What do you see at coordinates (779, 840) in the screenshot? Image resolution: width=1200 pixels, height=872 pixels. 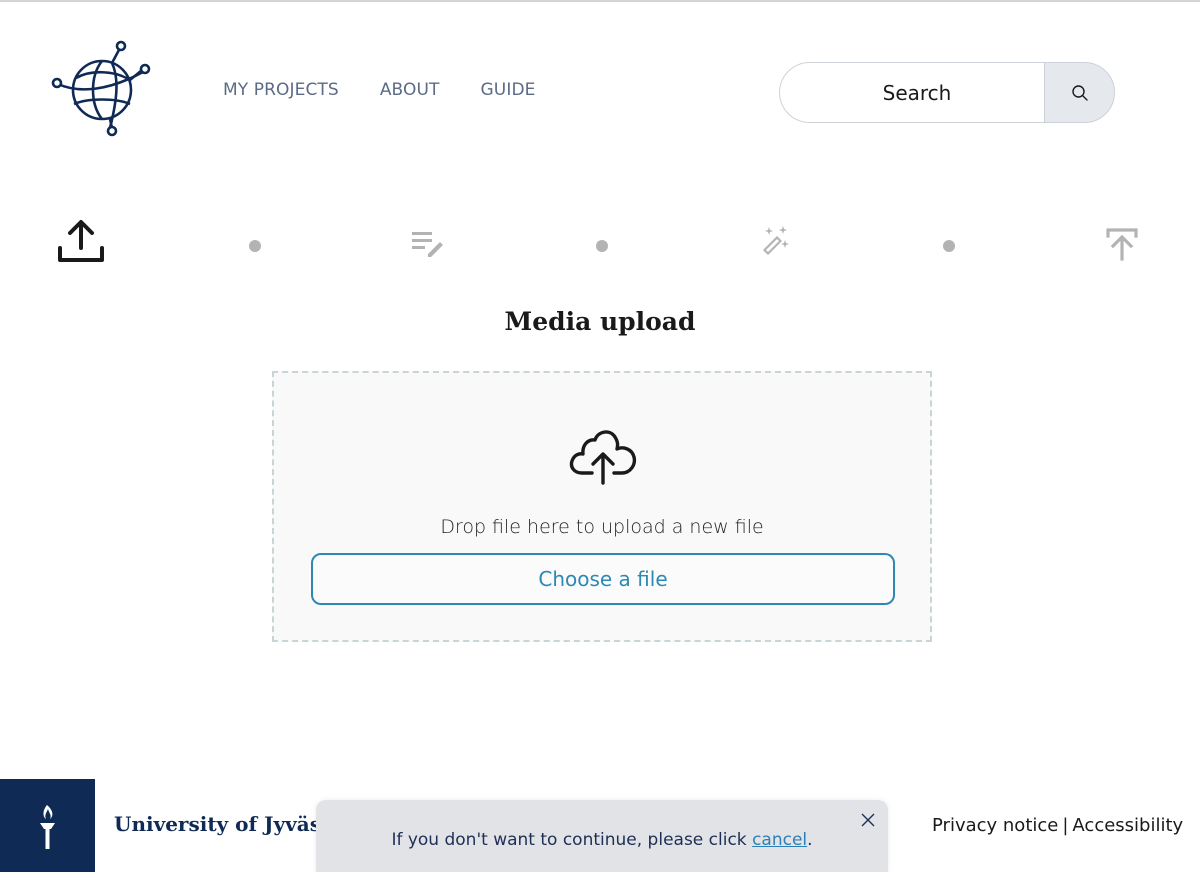 I see `cancel-link: cancel` at bounding box center [779, 840].